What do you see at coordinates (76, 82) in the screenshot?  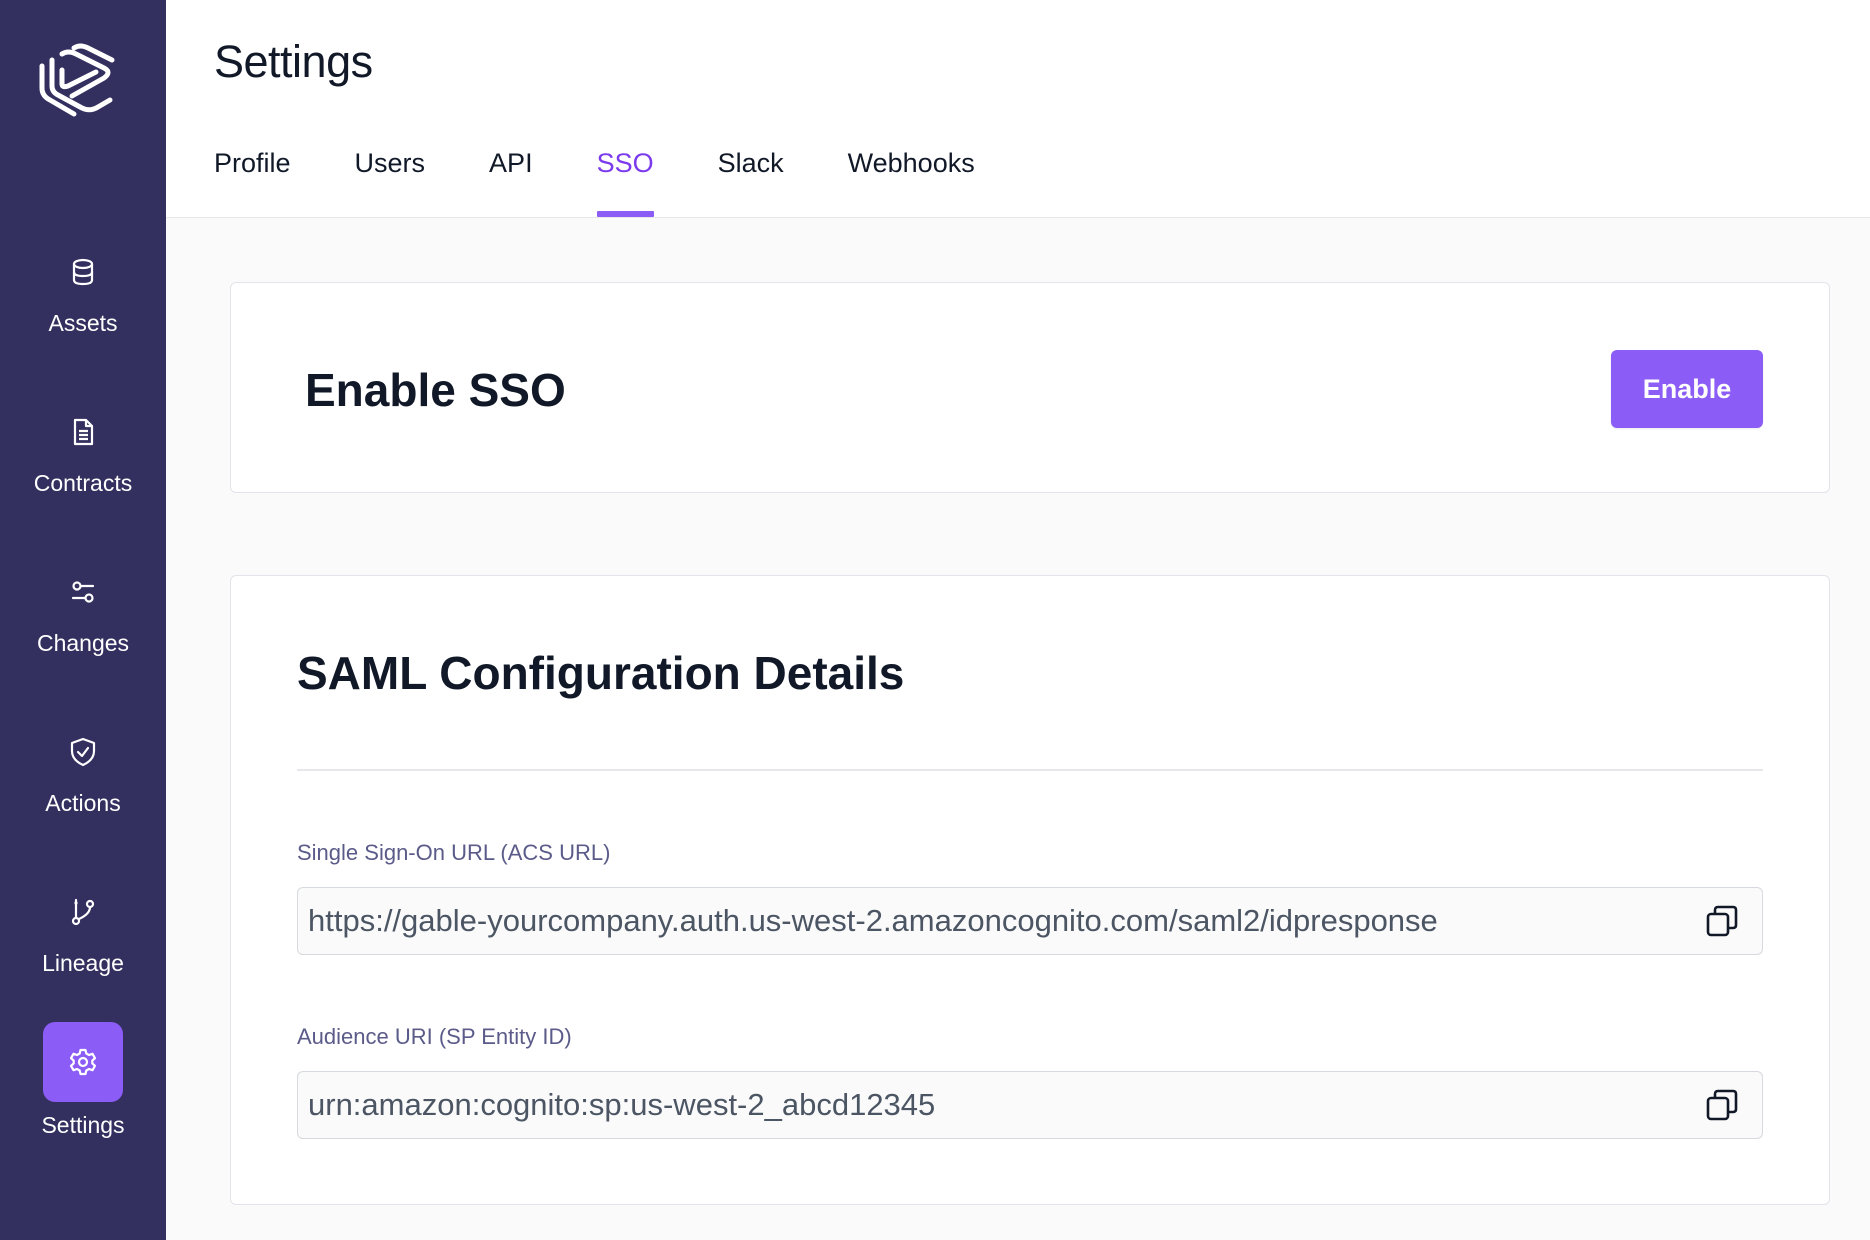 I see `gable-logo` at bounding box center [76, 82].